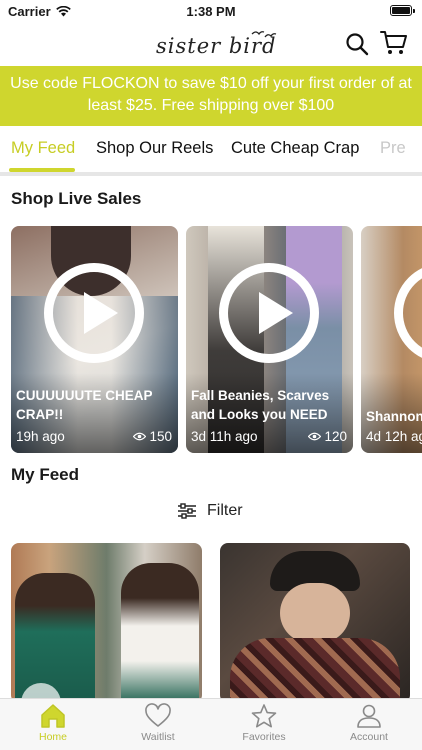 The width and height of the screenshot is (422, 750). I want to click on search-icon, so click(357, 44).